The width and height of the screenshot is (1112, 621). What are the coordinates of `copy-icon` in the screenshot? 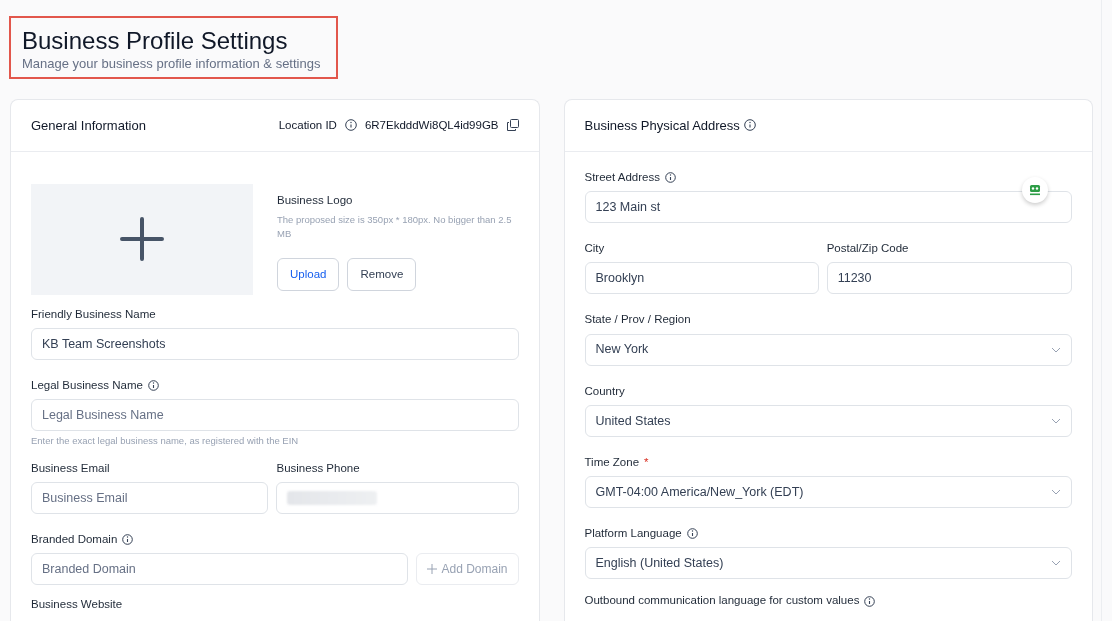 It's located at (512, 125).